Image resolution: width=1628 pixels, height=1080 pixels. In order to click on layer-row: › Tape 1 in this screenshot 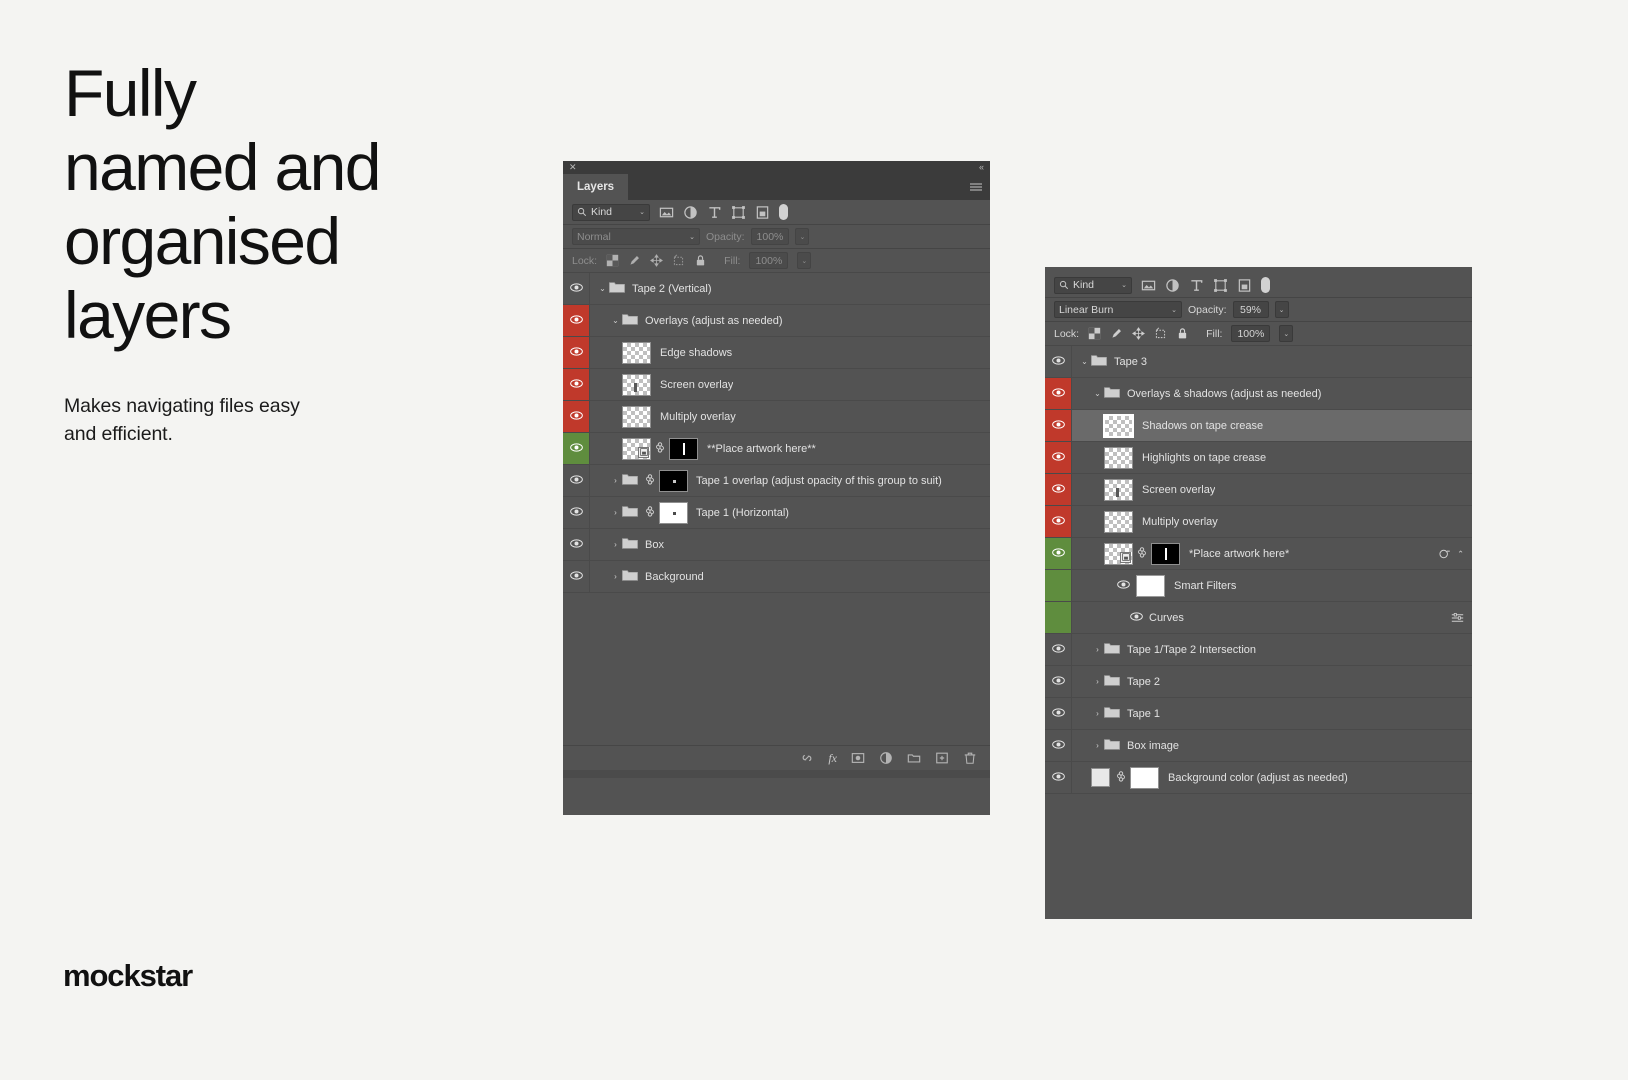, I will do `click(1258, 714)`.